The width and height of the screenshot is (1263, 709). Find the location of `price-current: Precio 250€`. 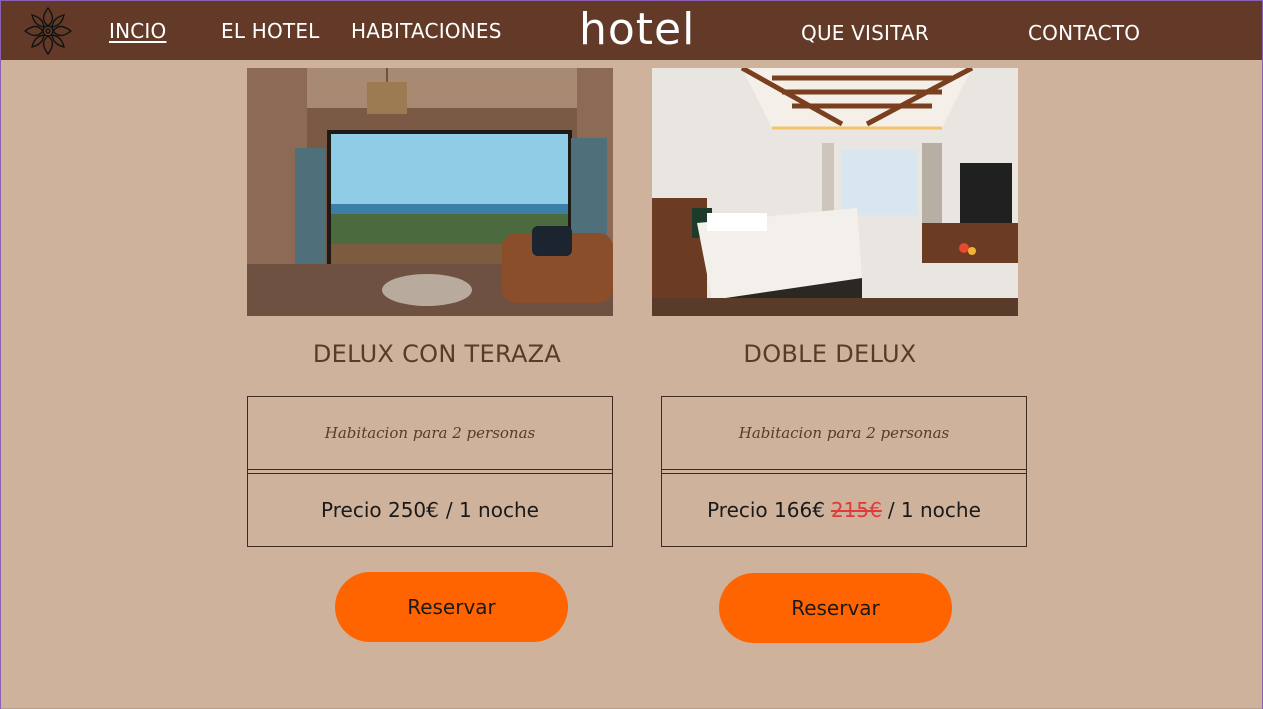

price-current: Precio 250€ is located at coordinates (380, 510).